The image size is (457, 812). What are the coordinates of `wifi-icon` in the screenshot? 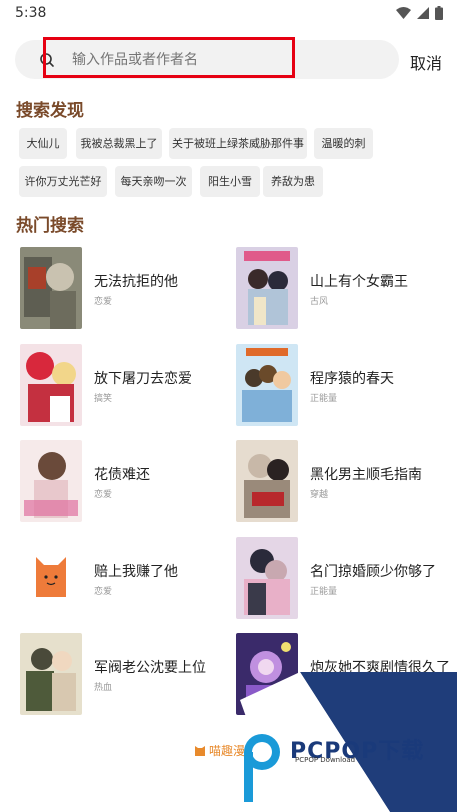 It's located at (403, 13).